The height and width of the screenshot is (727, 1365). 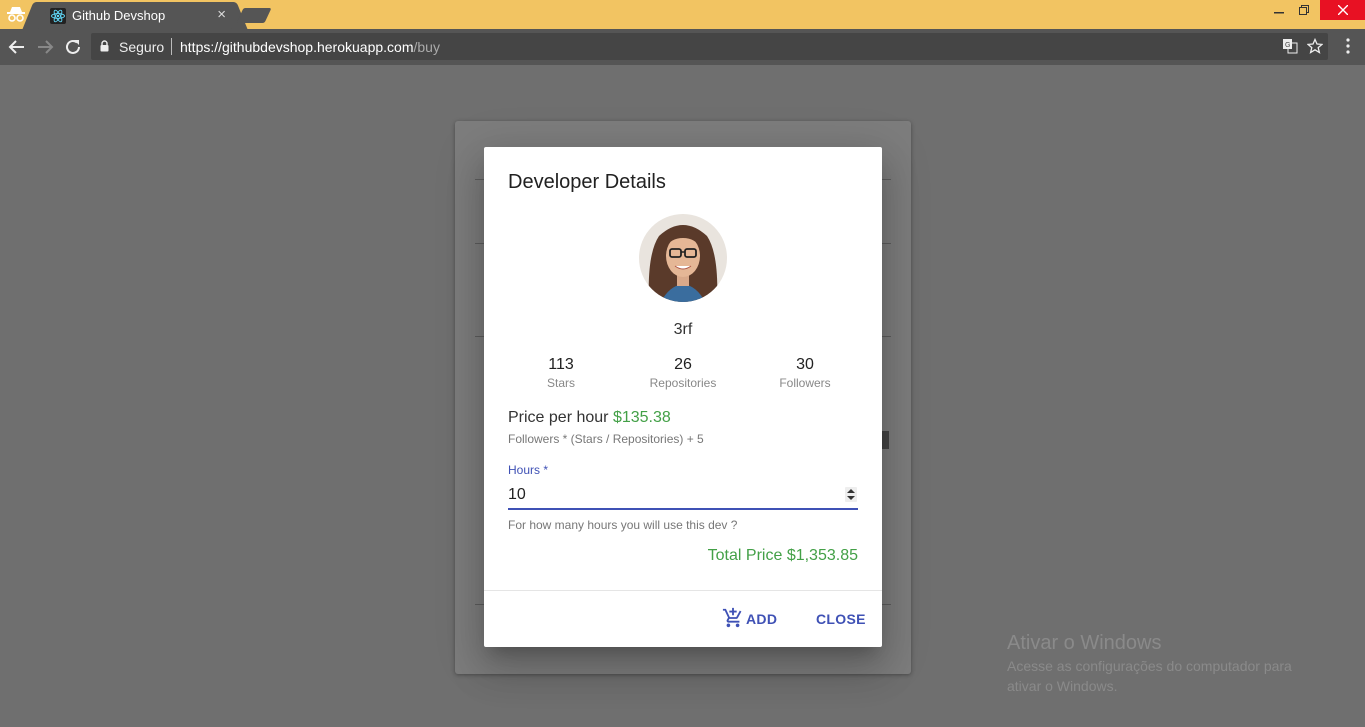 I want to click on price-value: $135.38, so click(x=641, y=417).